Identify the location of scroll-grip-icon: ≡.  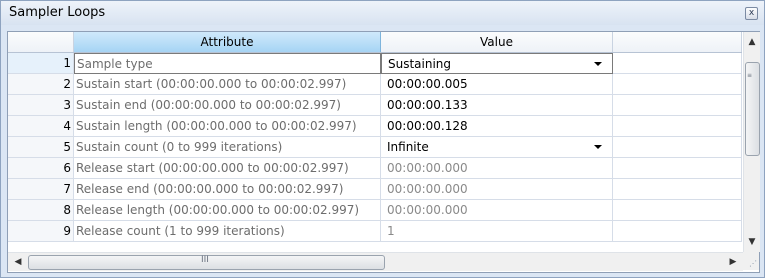
(750, 75).